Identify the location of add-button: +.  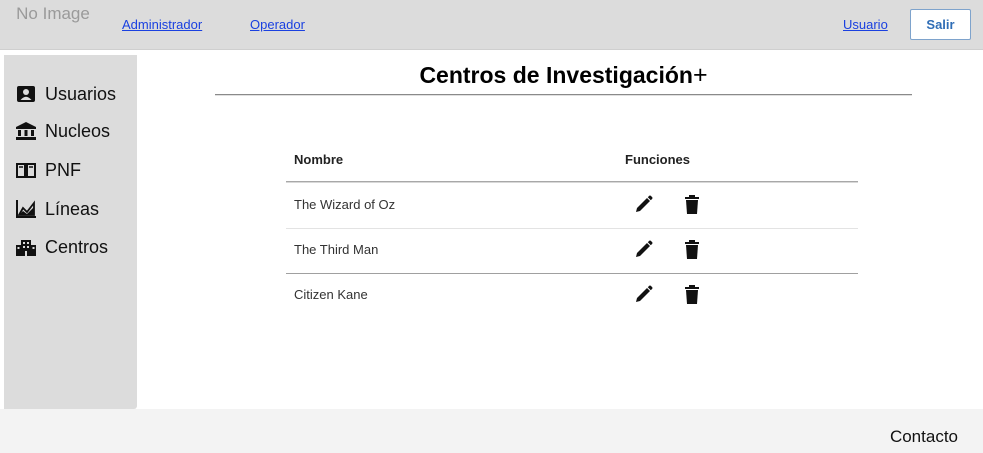
(700, 75).